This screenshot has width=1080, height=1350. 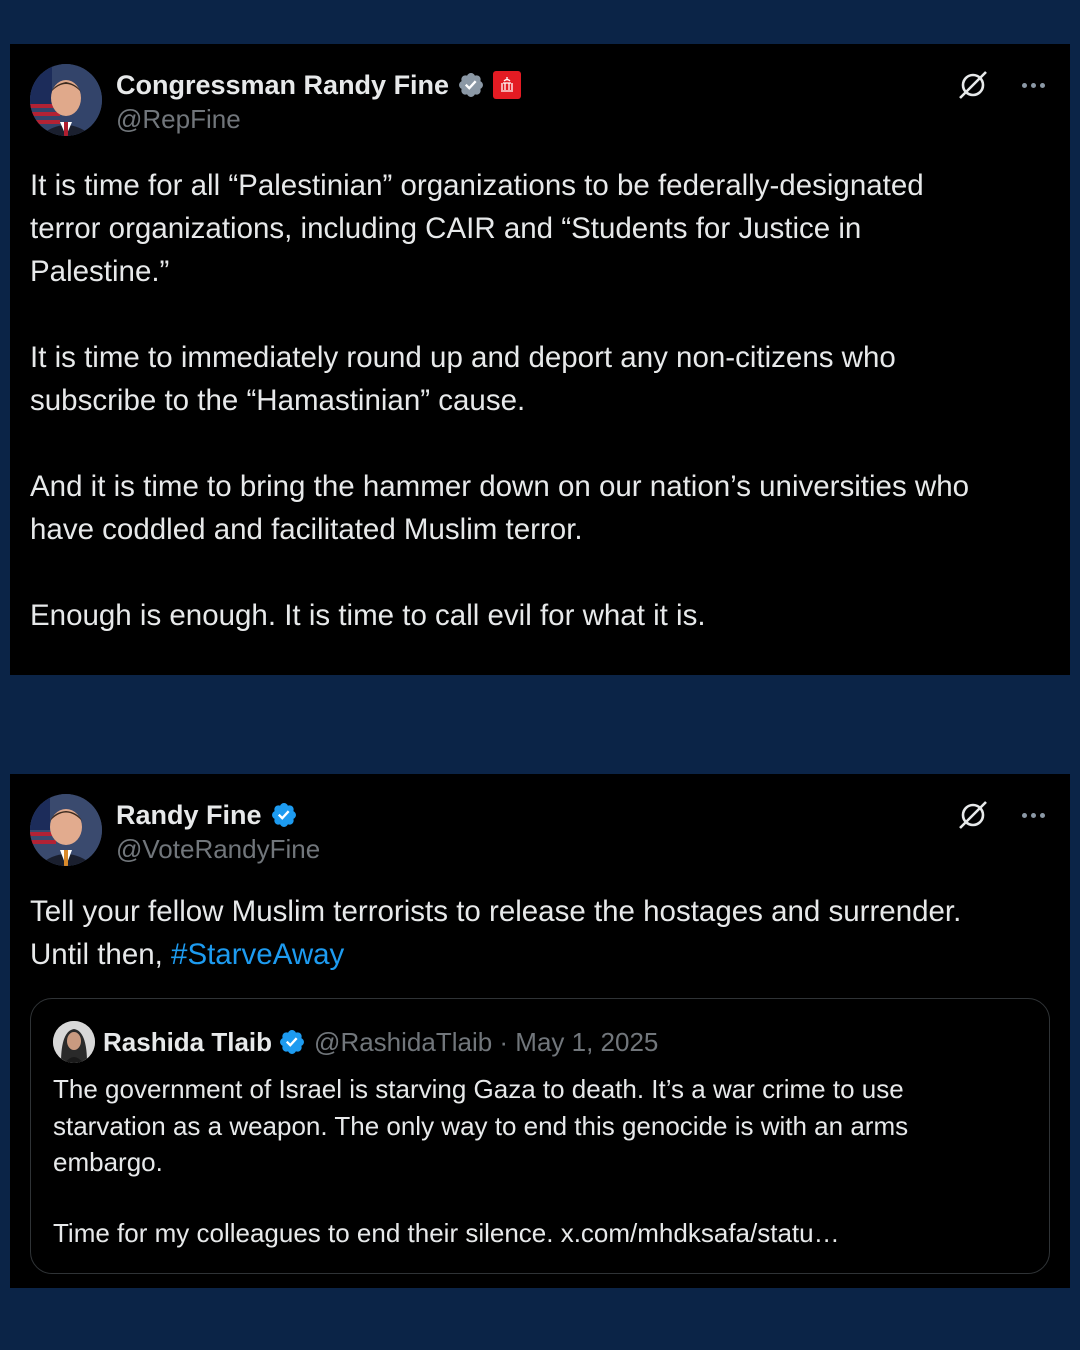 What do you see at coordinates (187, 1042) in the screenshot?
I see `quoted-display-name: Rashida Tlaib` at bounding box center [187, 1042].